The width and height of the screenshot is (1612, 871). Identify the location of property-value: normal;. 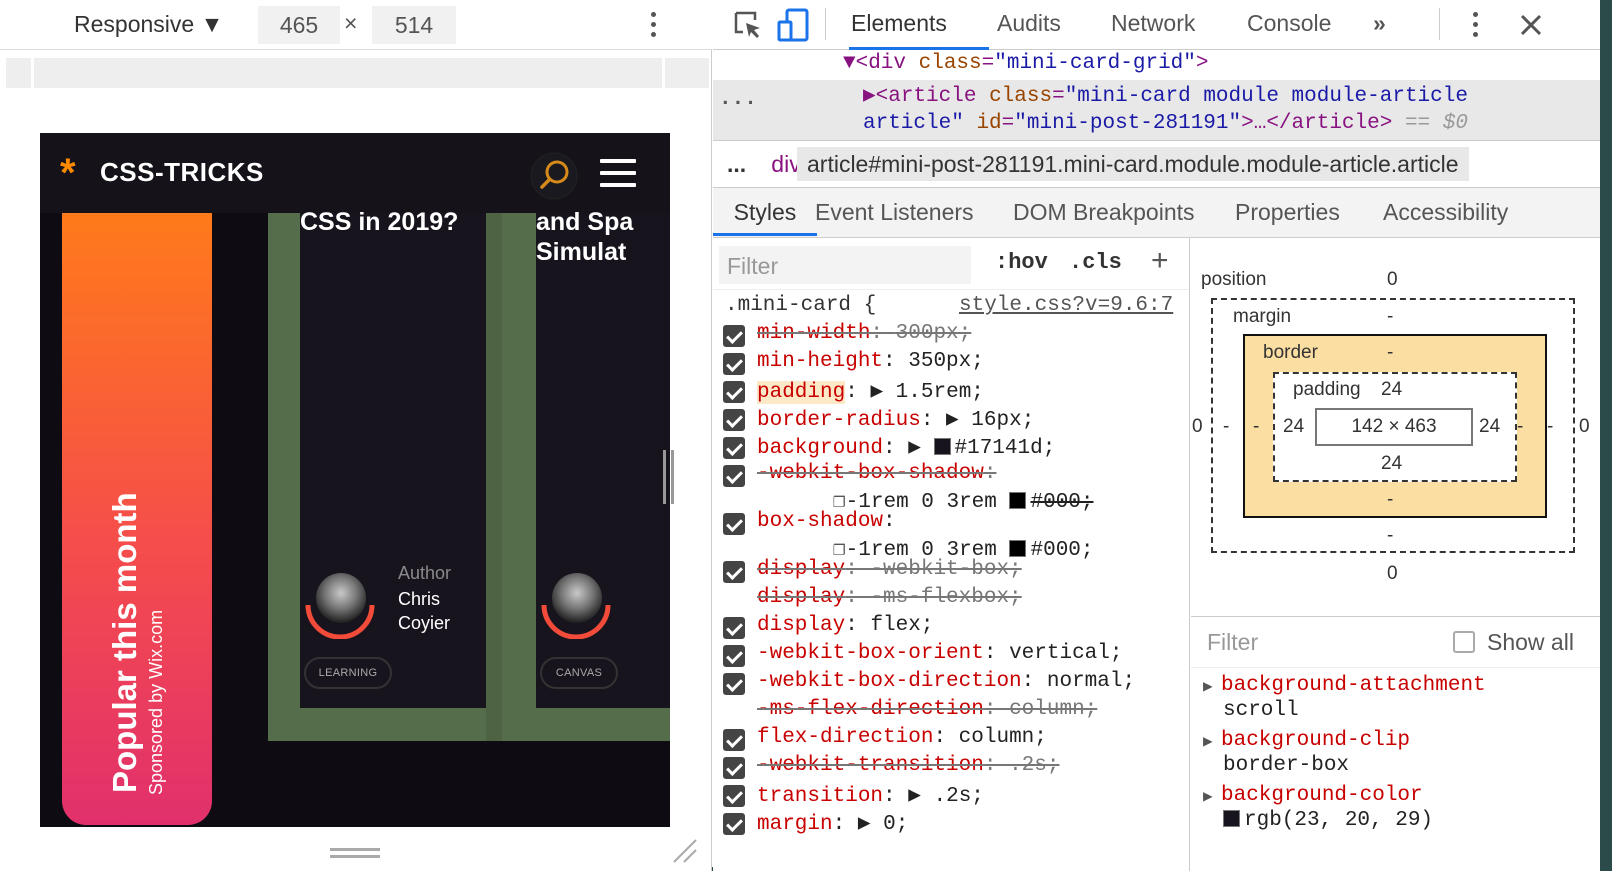
(1091, 681).